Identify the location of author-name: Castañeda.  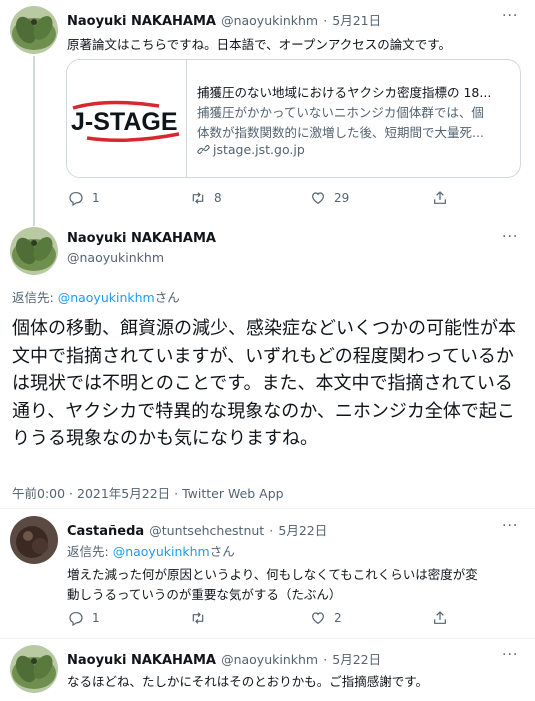
(105, 531).